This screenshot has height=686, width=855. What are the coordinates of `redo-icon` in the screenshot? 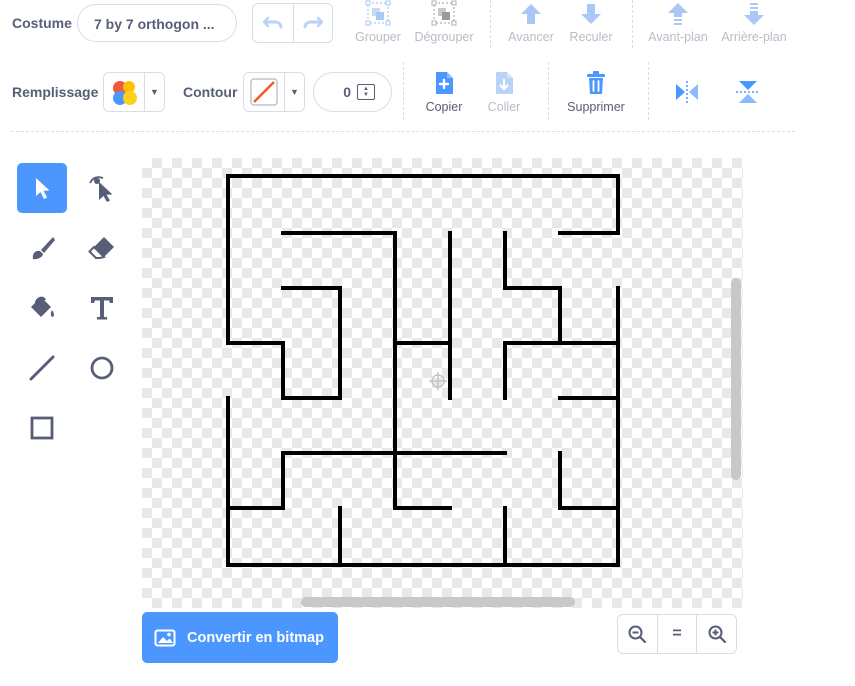 It's located at (313, 22).